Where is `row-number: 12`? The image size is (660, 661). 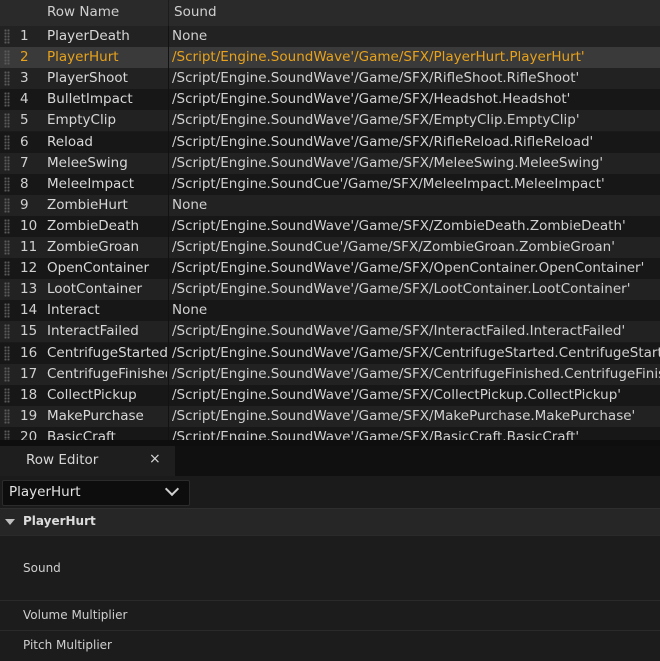
row-number: 12 is located at coordinates (29, 268).